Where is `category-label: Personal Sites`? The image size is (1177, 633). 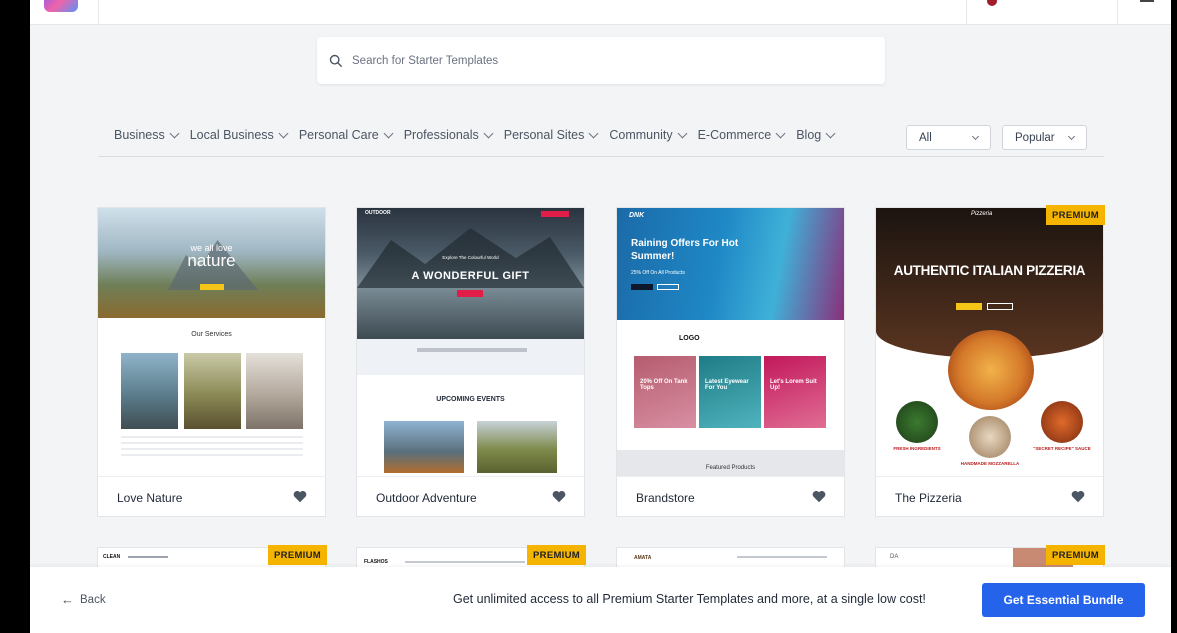
category-label: Personal Sites is located at coordinates (544, 135).